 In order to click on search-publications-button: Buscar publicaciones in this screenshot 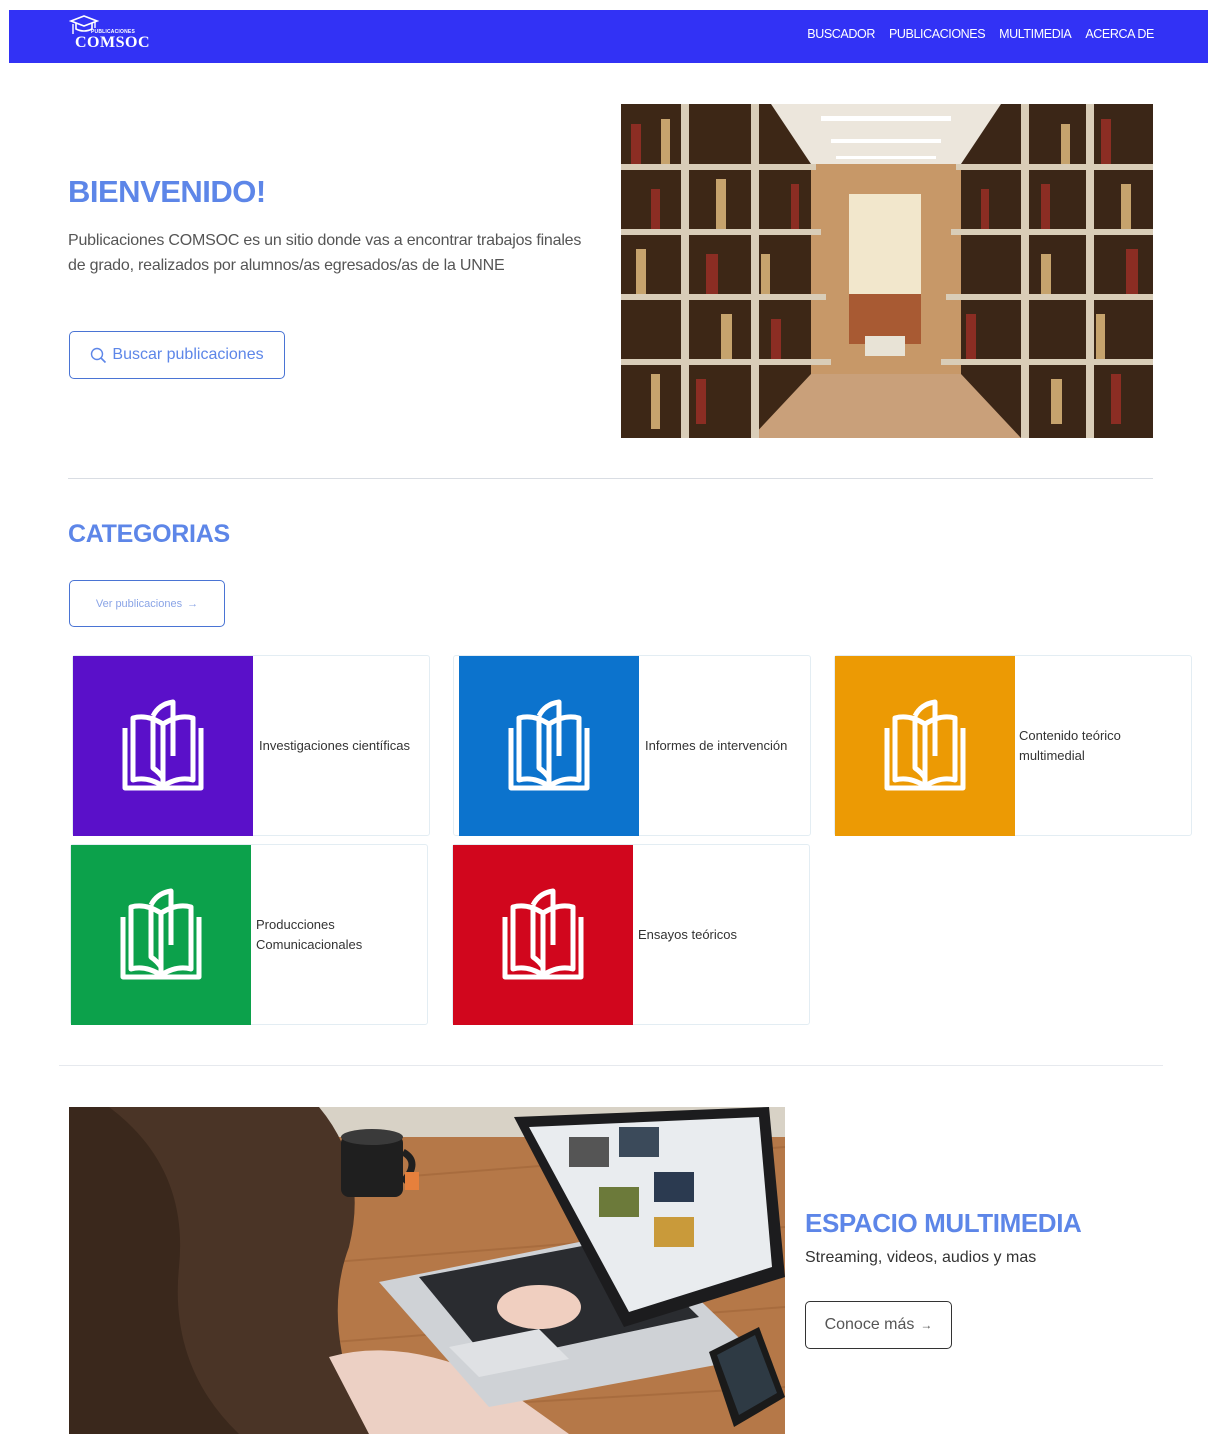, I will do `click(177, 355)`.